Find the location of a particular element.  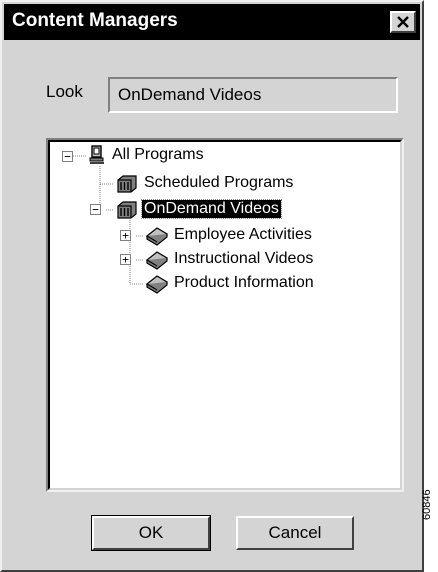

look-field: OnDemand Videos is located at coordinates (253, 95).